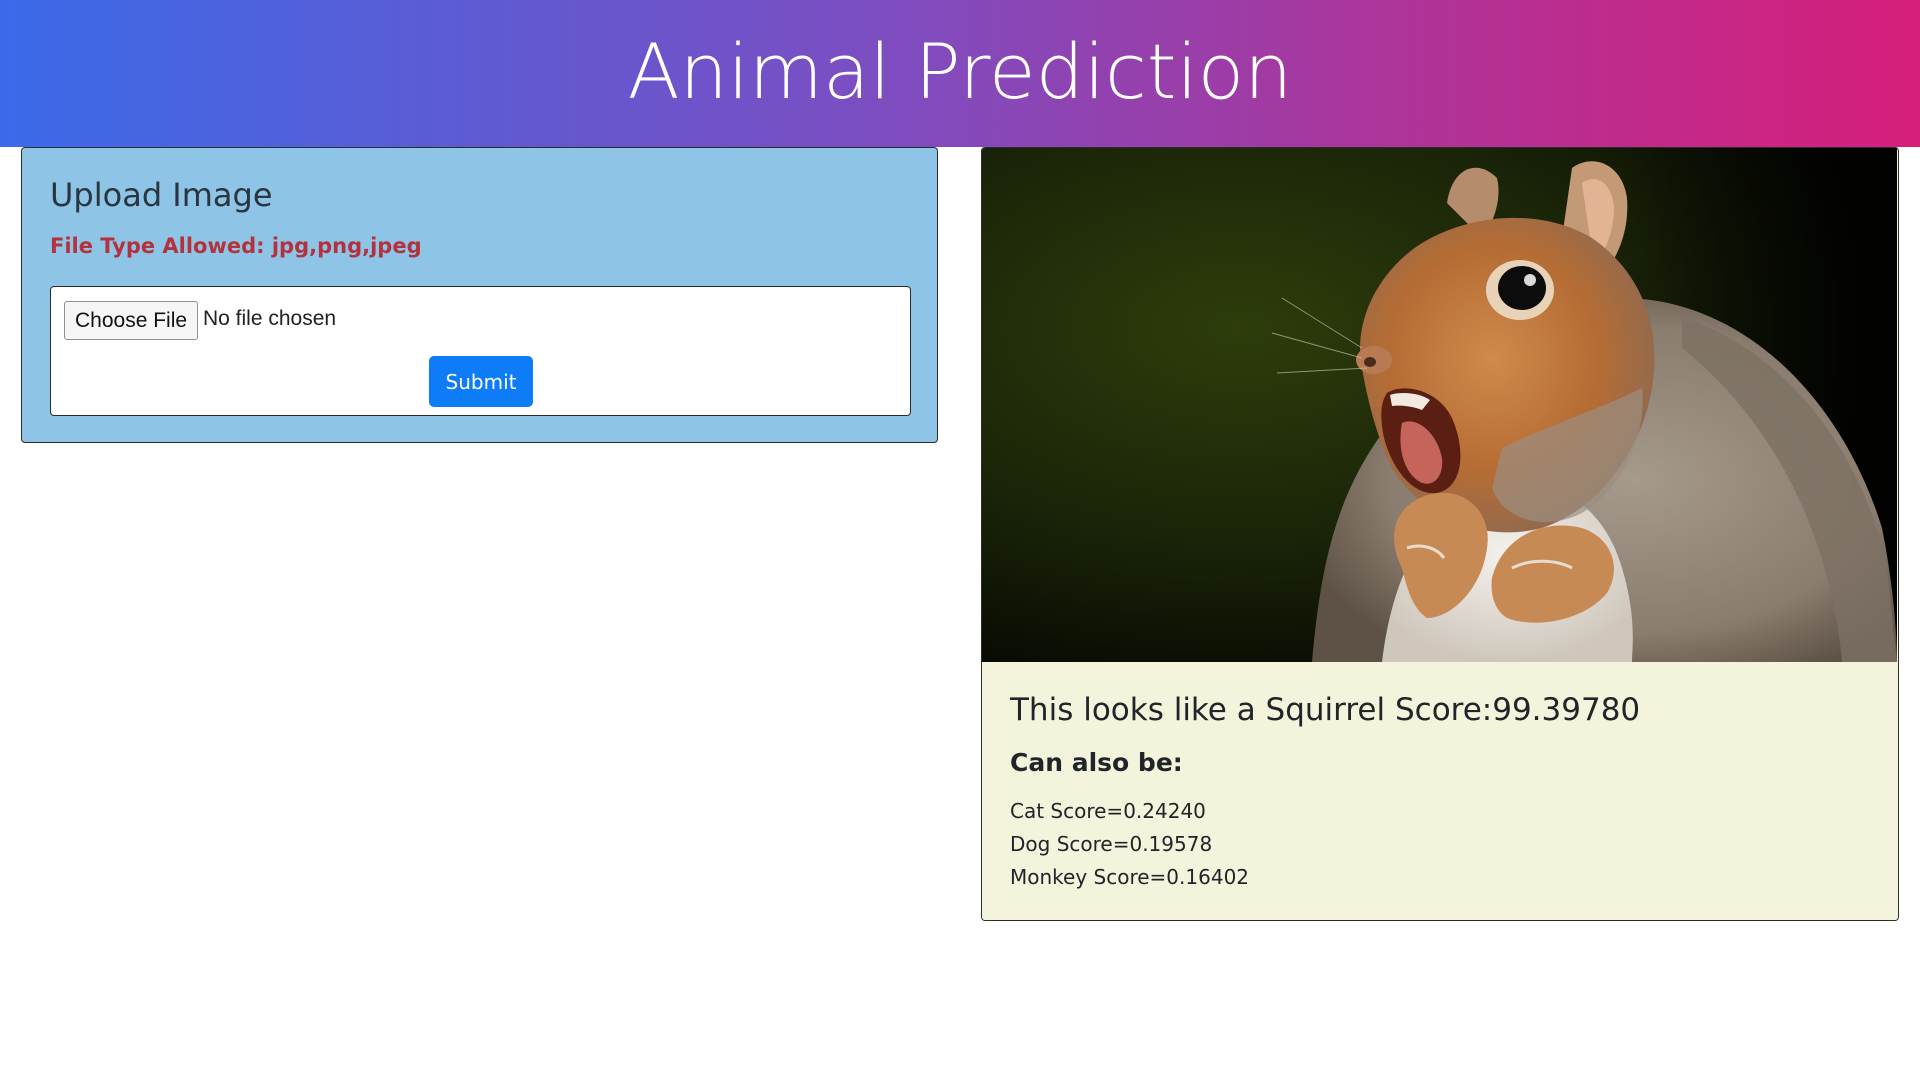  I want to click on alternative-item: Monkey Score=0.16402, so click(1130, 877).